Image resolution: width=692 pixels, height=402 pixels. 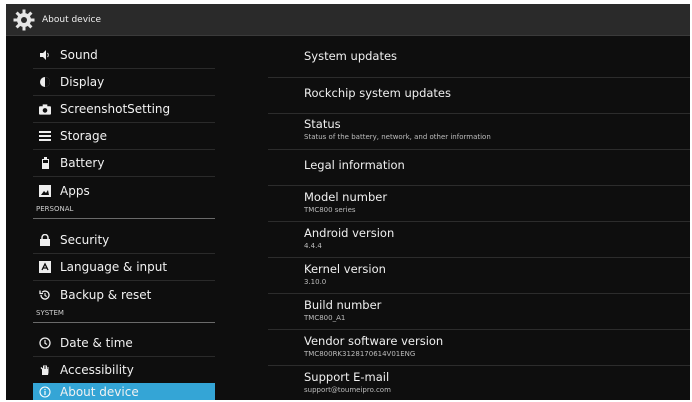 I want to click on sidebar-item-label: Accessibility, so click(x=97, y=370).